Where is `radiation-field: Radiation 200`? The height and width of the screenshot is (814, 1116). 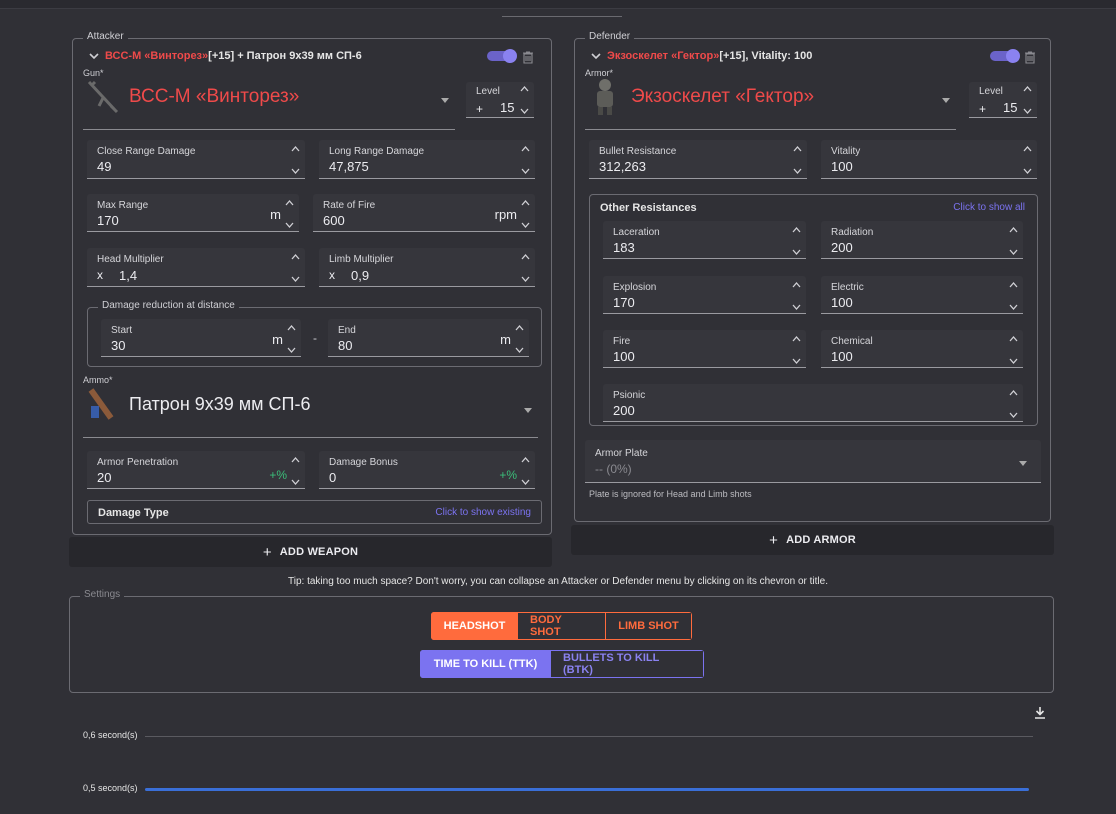
radiation-field: Radiation 200 is located at coordinates (922, 240).